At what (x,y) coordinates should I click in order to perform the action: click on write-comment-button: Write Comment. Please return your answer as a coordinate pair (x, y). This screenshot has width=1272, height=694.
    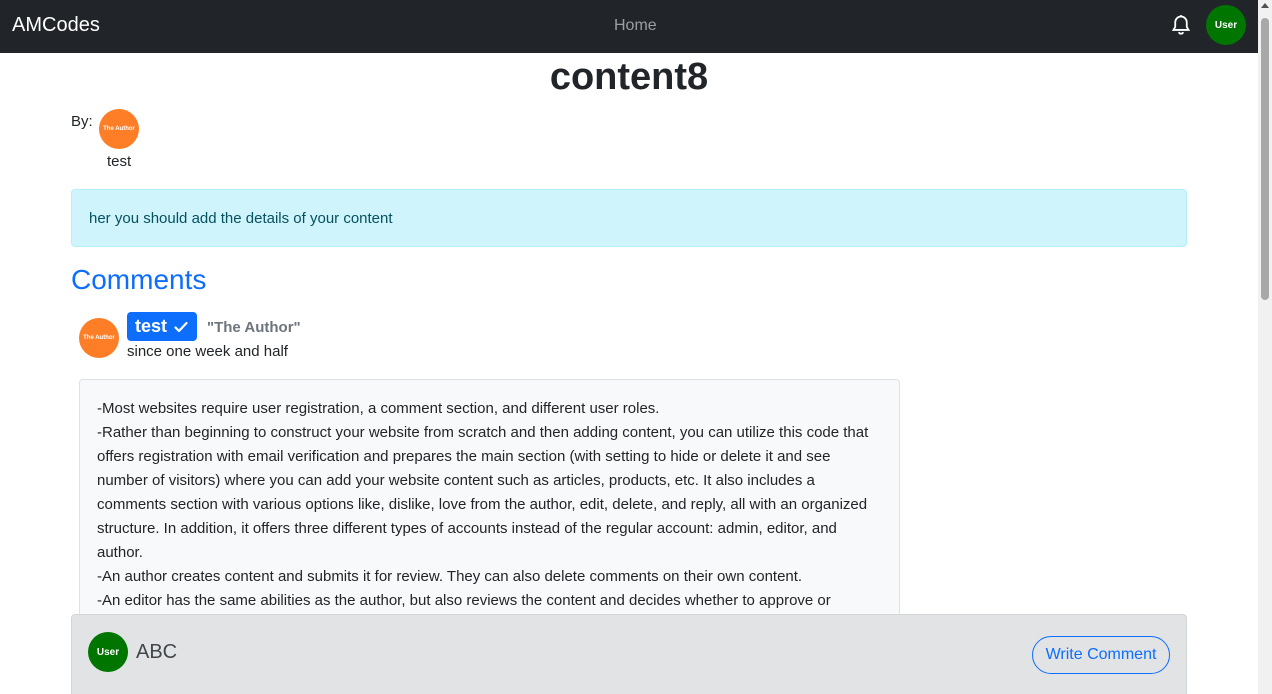
    Looking at the image, I should click on (1101, 655).